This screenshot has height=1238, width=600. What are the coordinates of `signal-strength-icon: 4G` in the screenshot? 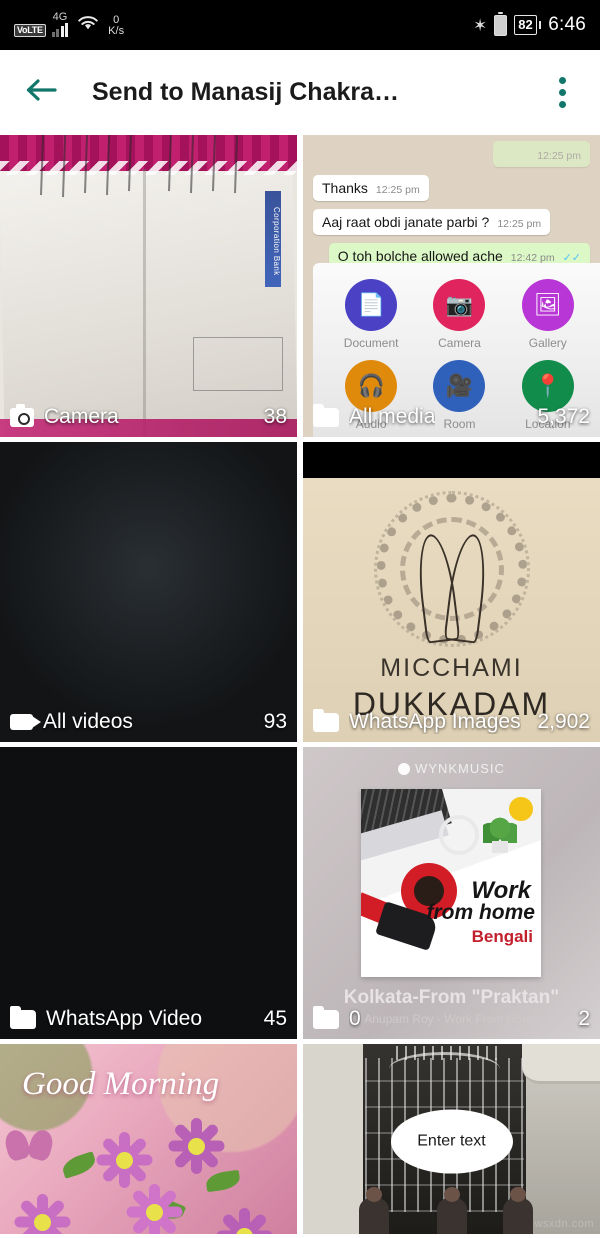 It's located at (60, 24).